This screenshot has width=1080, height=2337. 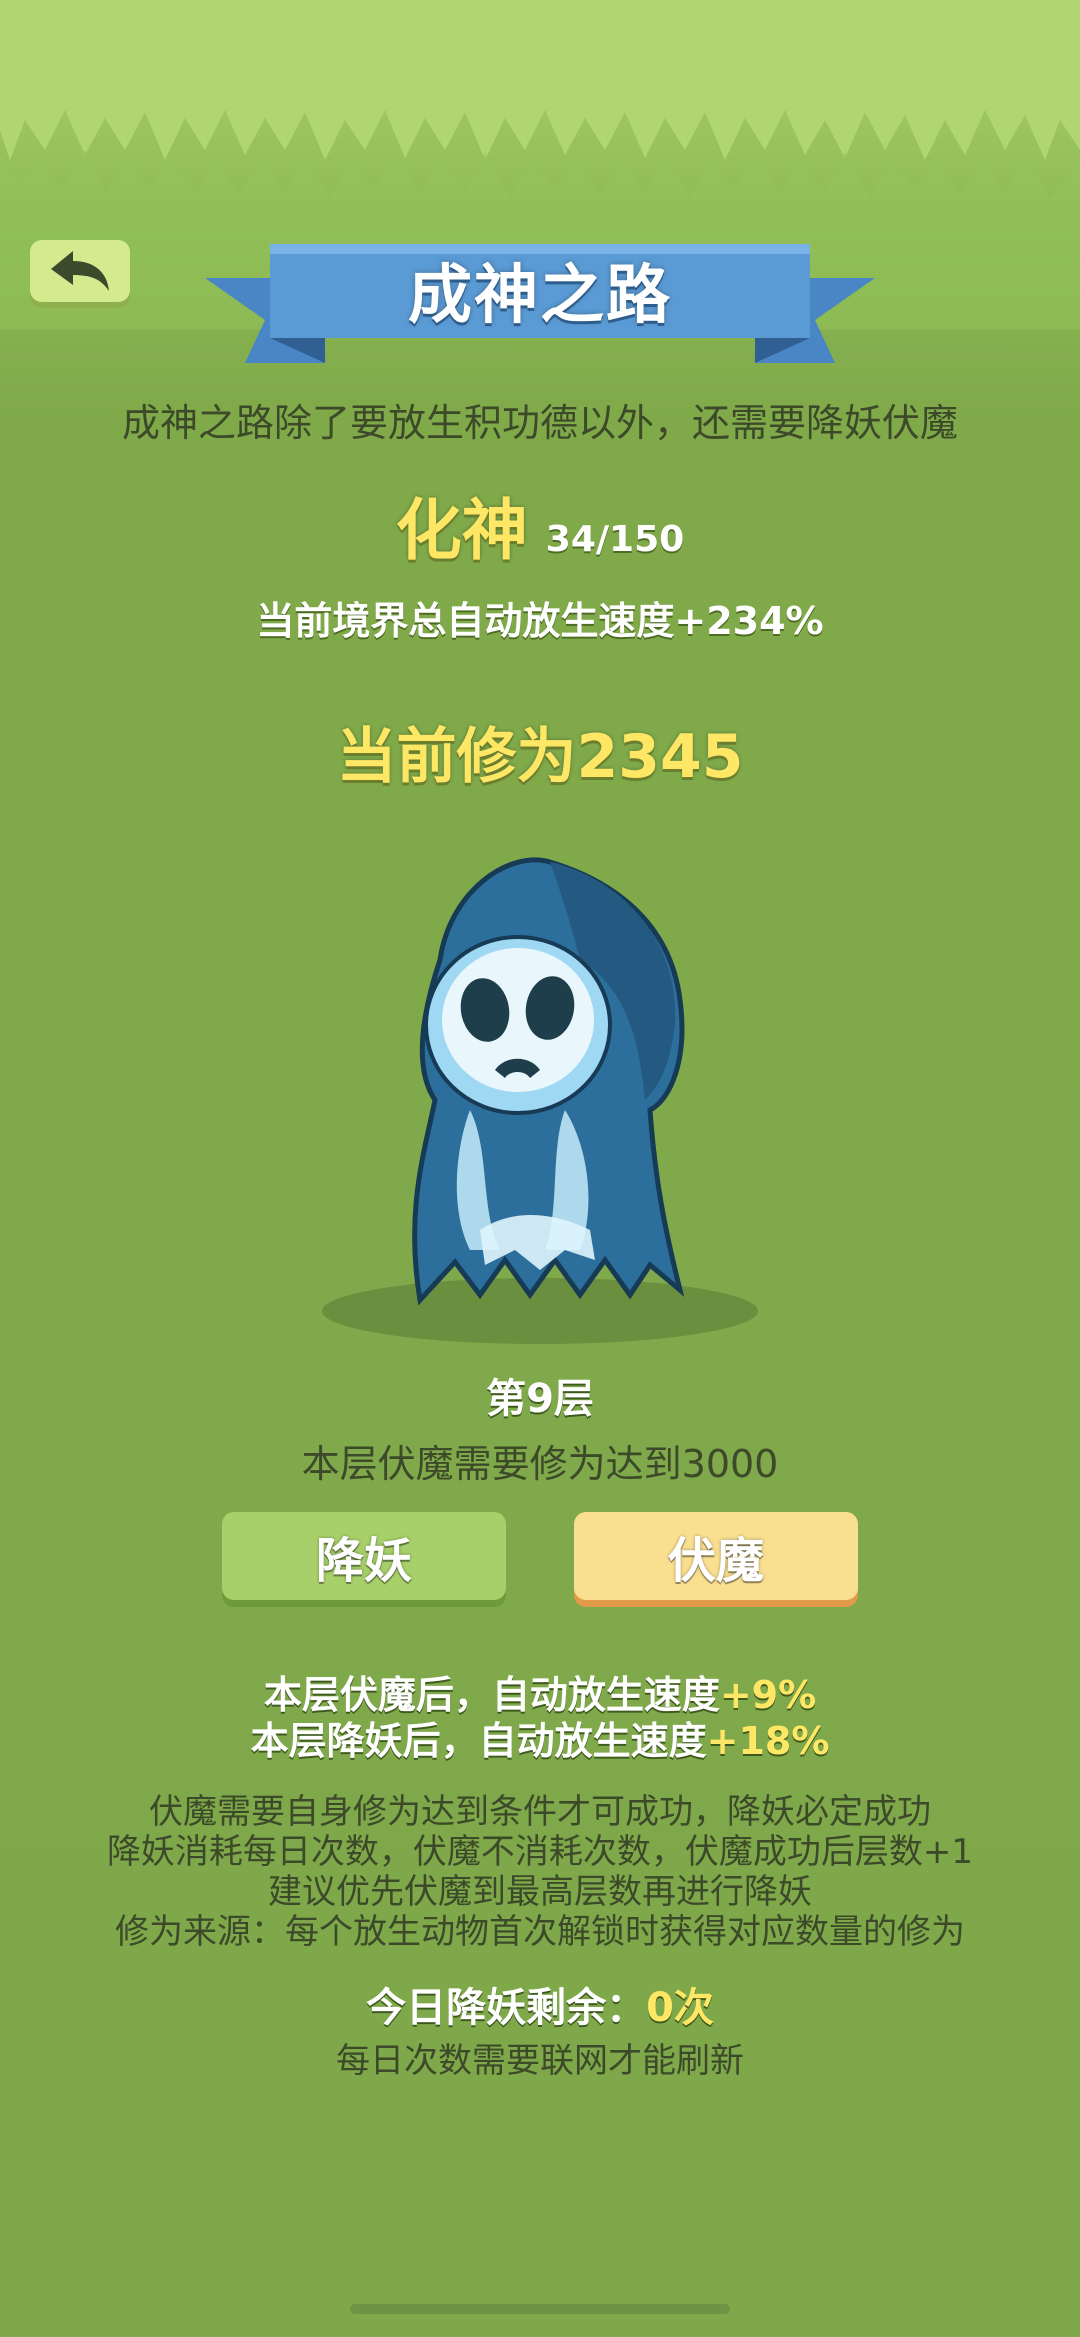 I want to click on note-line: 伏魔需要自身修为达到条件才可成功，降妖必定成功, so click(x=540, y=1812).